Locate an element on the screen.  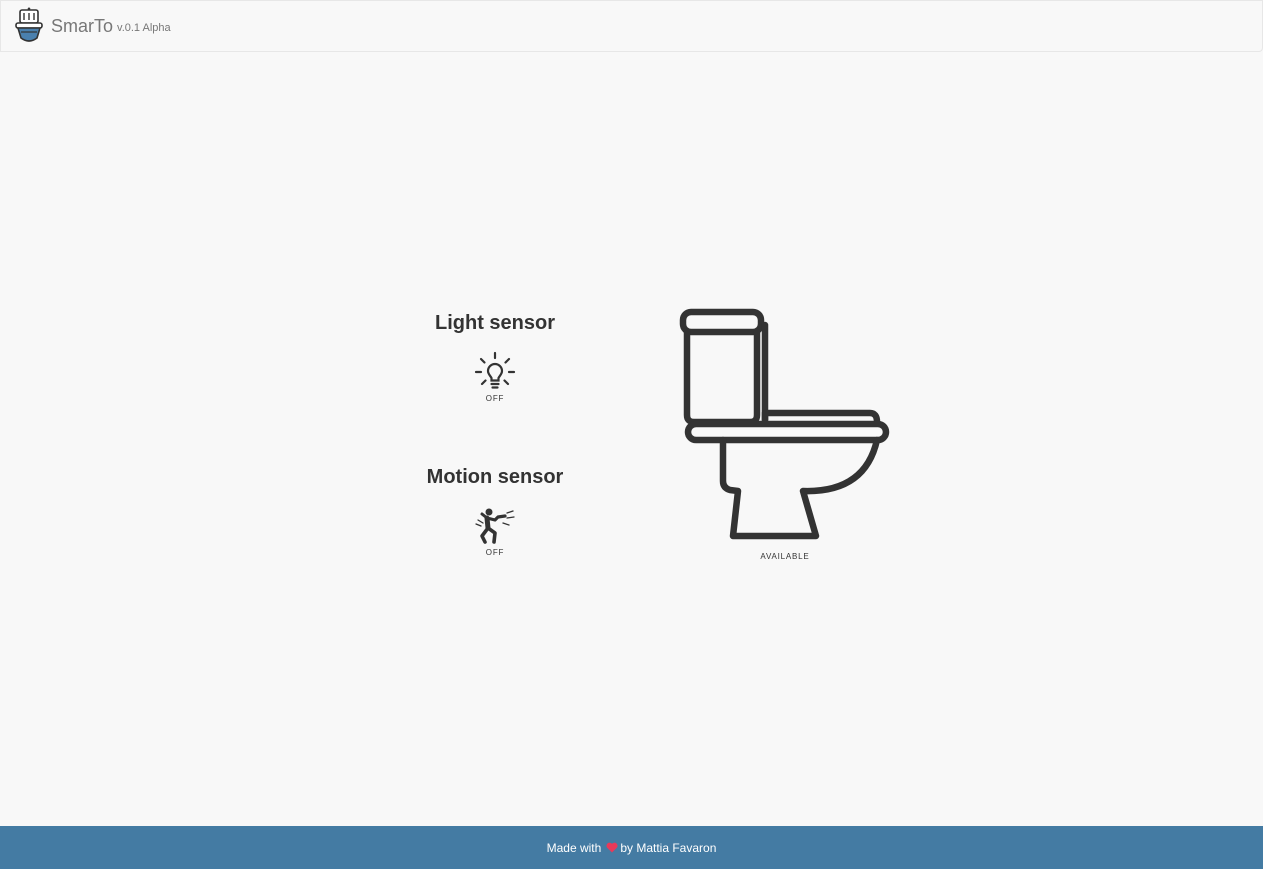
motion-sensor-panel: Motion sensor OFF is located at coordinates (495, 511).